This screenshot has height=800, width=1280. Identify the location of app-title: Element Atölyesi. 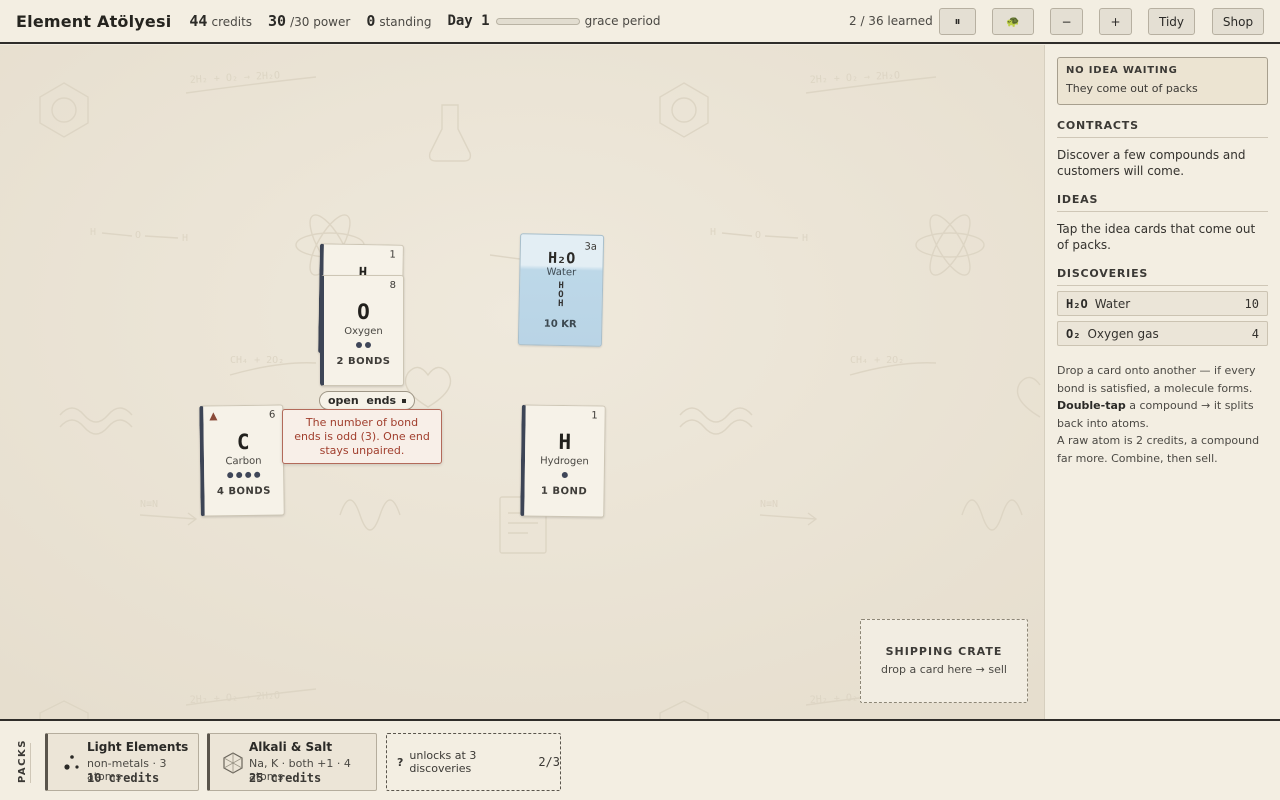
(94, 21).